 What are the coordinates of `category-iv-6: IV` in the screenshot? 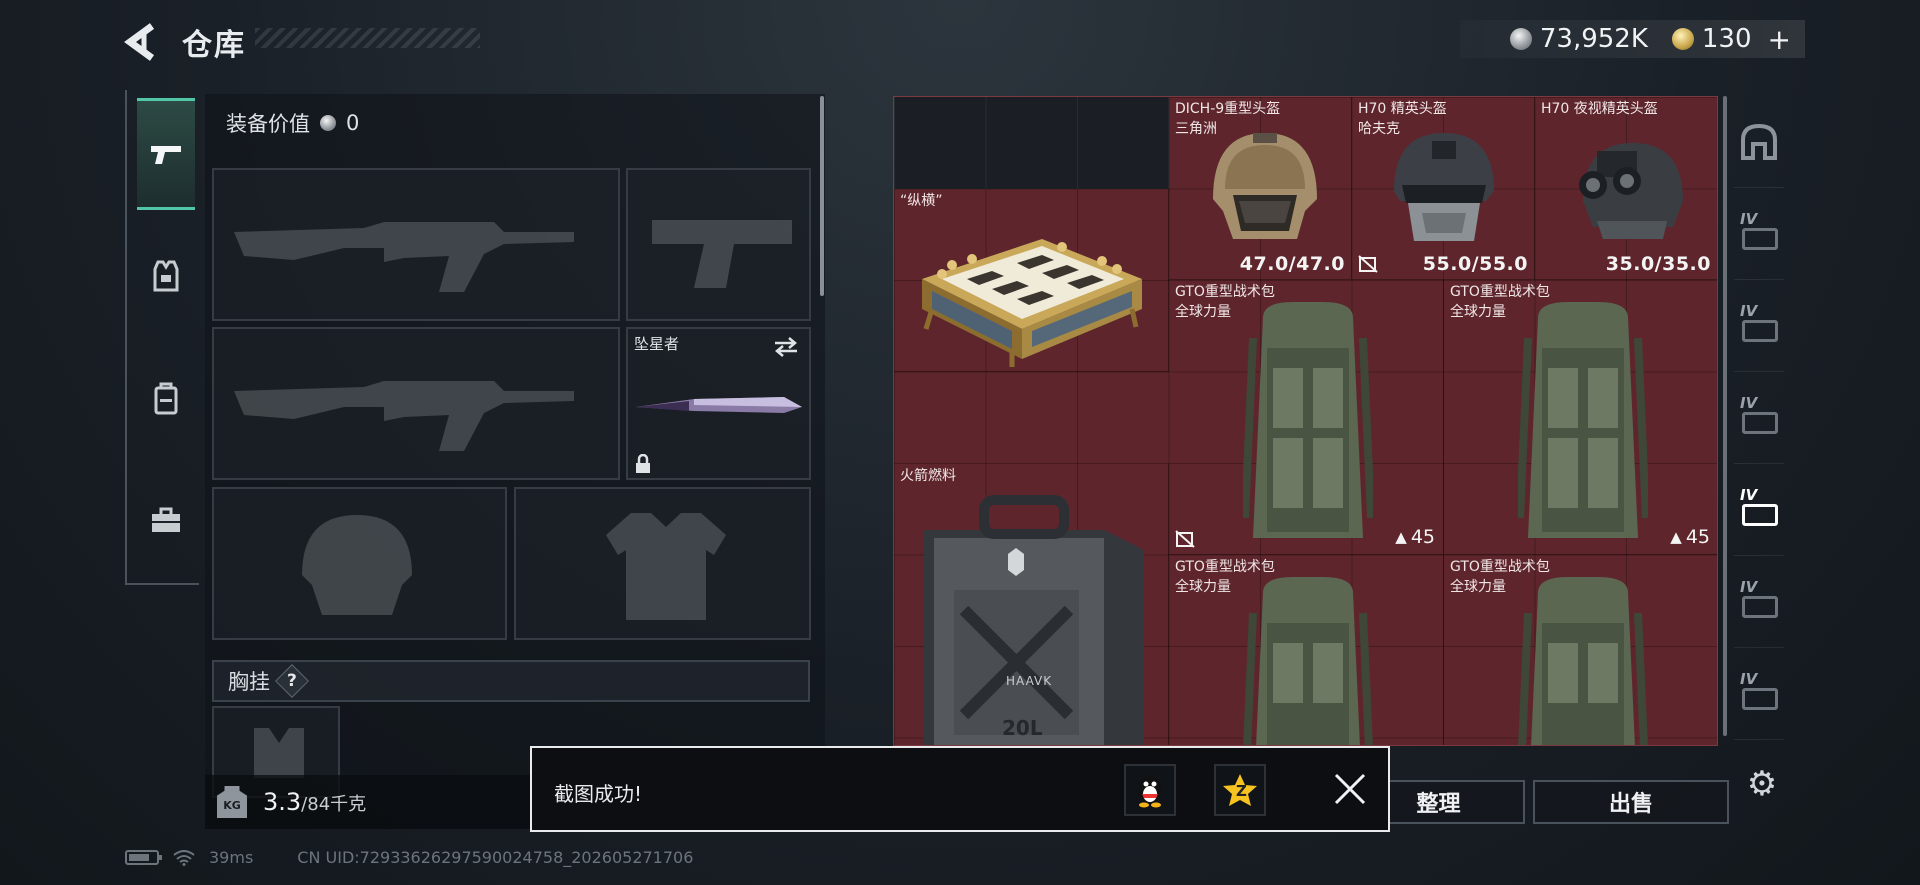 It's located at (1759, 694).